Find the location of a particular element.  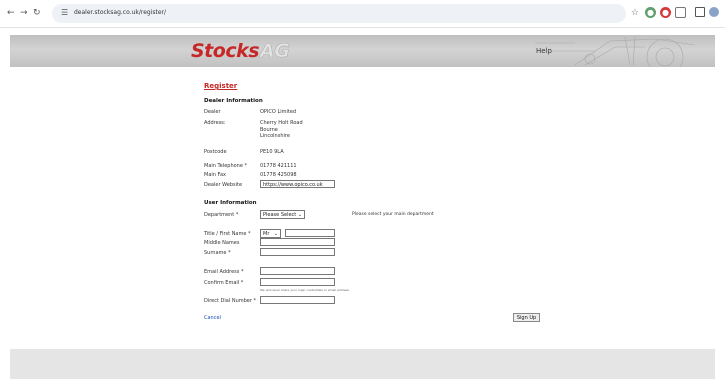

email-input is located at coordinates (297, 271).